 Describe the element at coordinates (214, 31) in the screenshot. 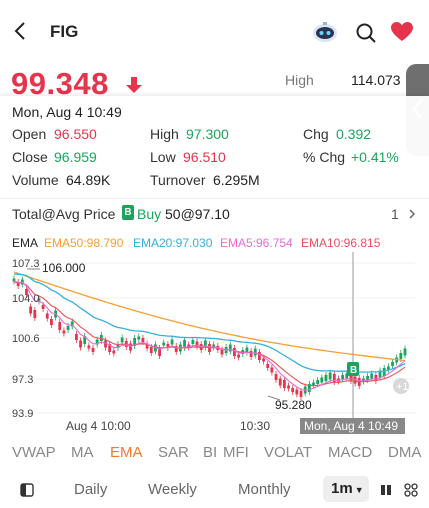

I see `top-bar: FIG` at that location.